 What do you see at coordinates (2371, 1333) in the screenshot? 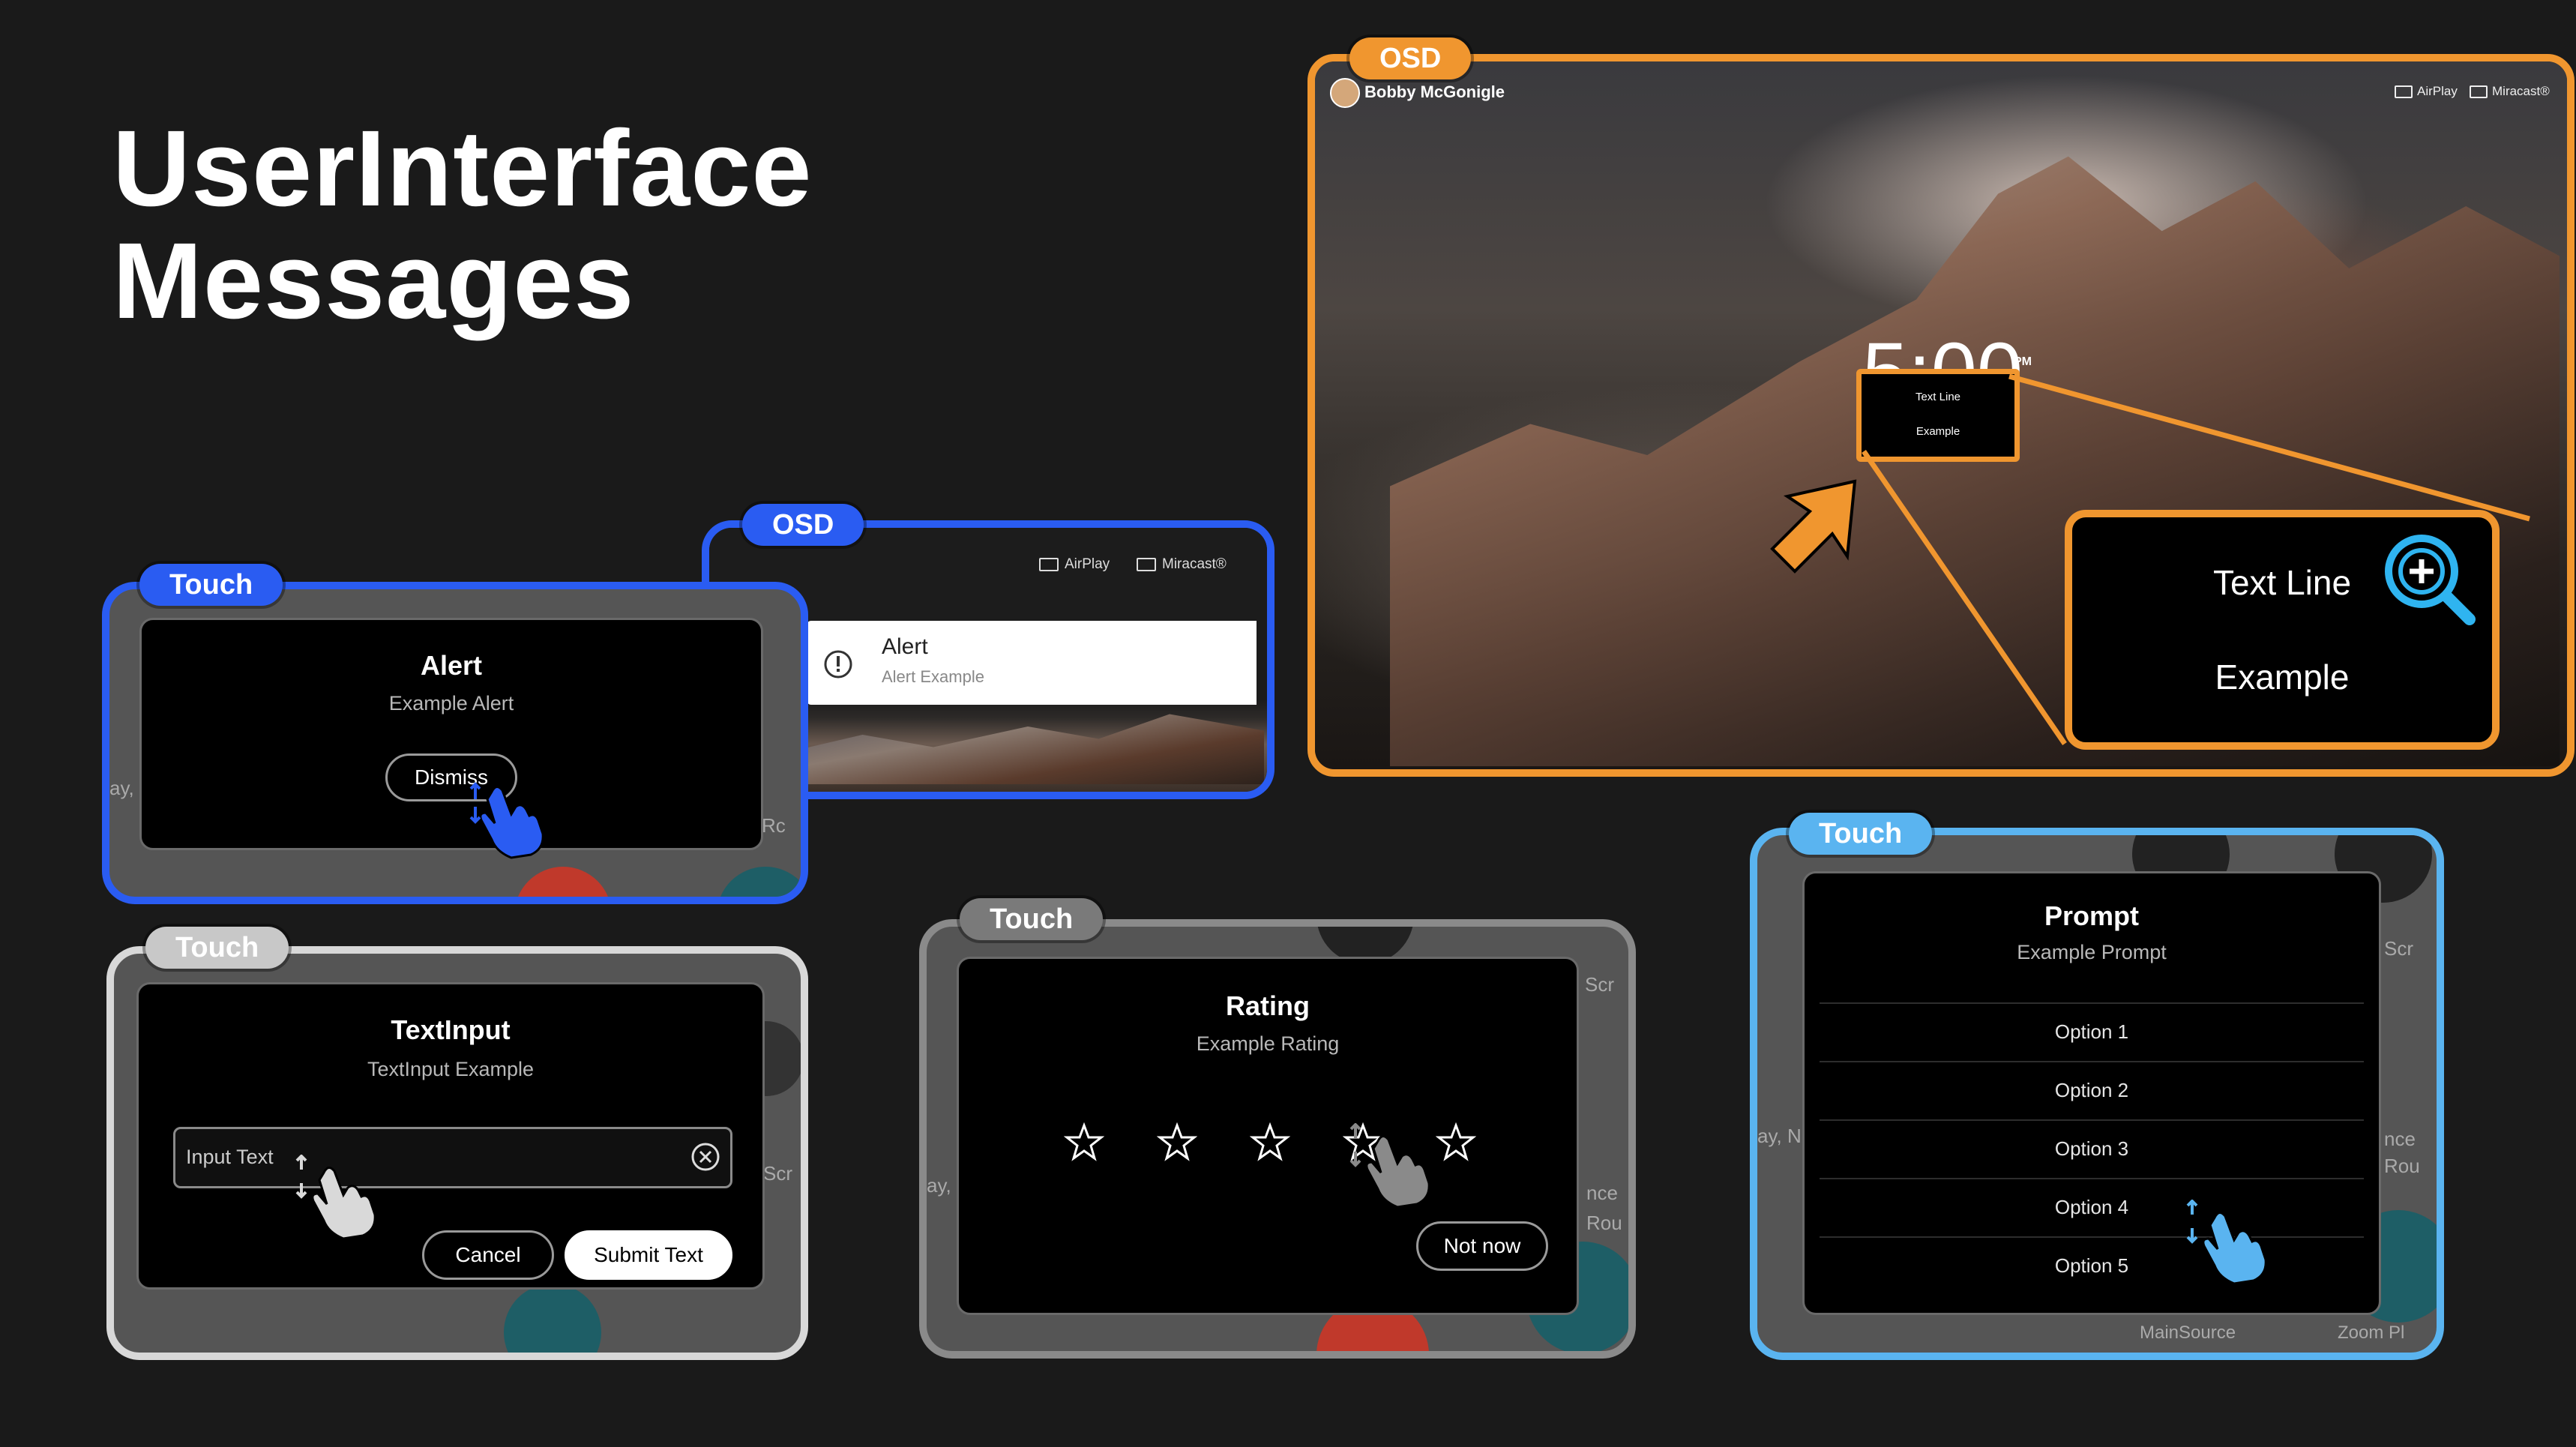
I see `bg-label-zoom: Zoom Pl` at bounding box center [2371, 1333].